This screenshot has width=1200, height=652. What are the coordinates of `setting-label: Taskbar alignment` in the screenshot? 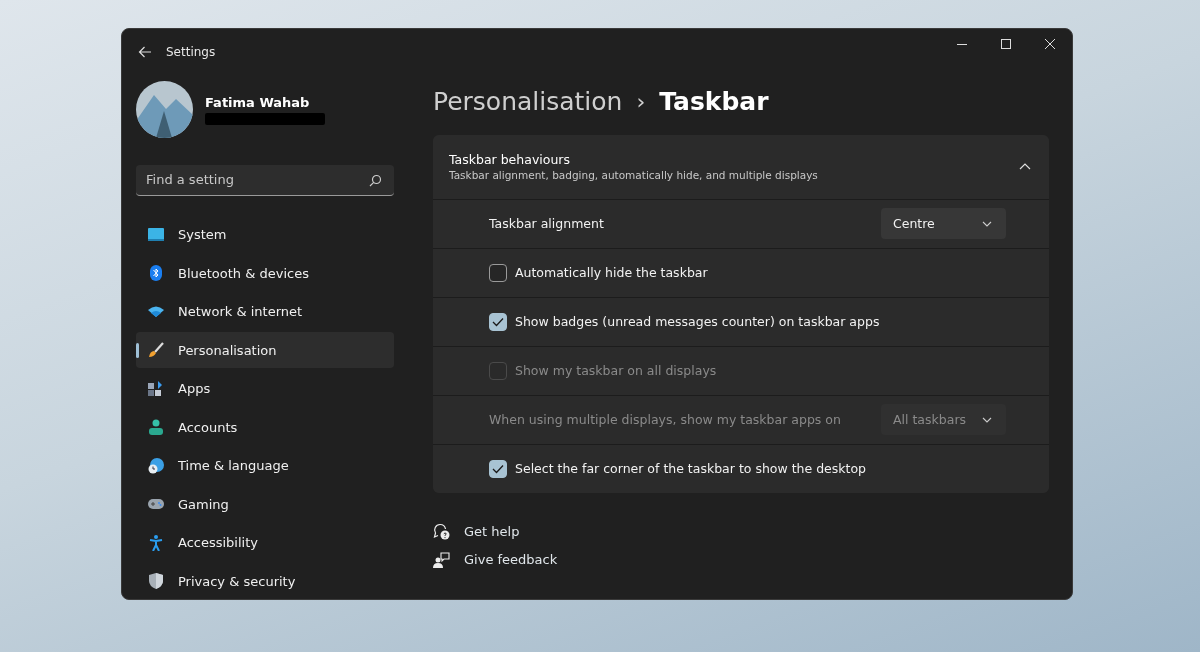 It's located at (547, 223).